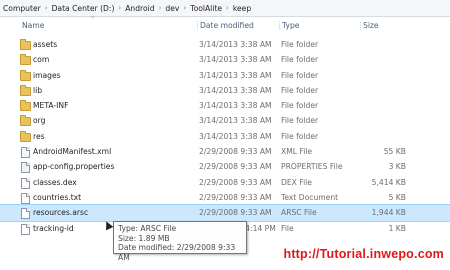 The width and height of the screenshot is (450, 270). Describe the element at coordinates (51, 106) in the screenshot. I see `file-name: META-INF` at that location.